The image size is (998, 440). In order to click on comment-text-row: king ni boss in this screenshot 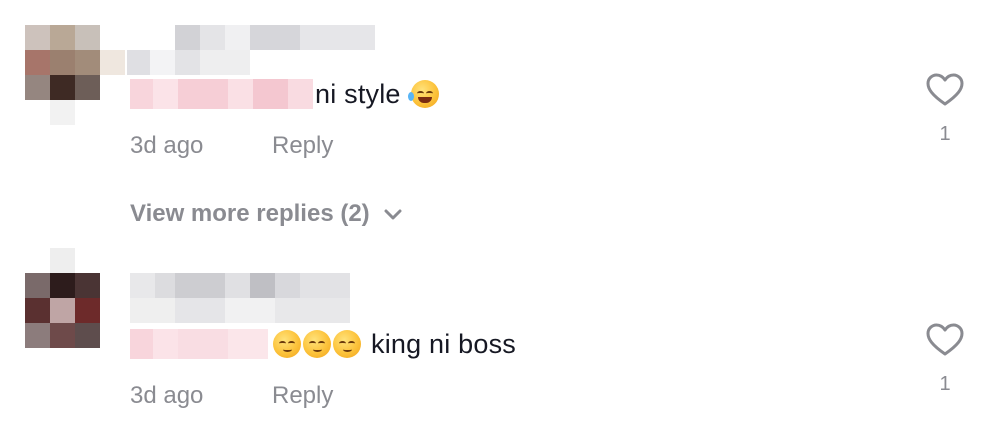, I will do `click(323, 344)`.